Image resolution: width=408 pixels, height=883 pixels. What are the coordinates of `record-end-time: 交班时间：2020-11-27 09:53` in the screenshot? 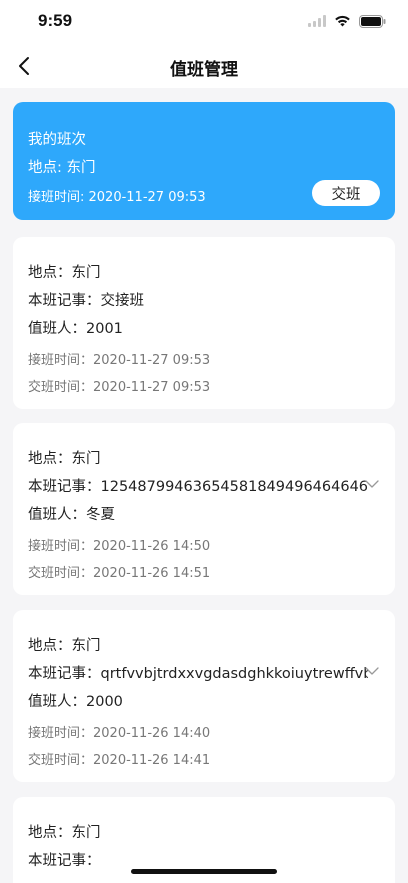 It's located at (119, 387).